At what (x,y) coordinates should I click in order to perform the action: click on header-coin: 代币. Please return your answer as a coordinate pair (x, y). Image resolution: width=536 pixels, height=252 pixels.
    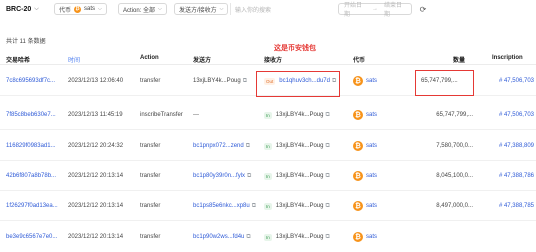
    Looking at the image, I should click on (359, 61).